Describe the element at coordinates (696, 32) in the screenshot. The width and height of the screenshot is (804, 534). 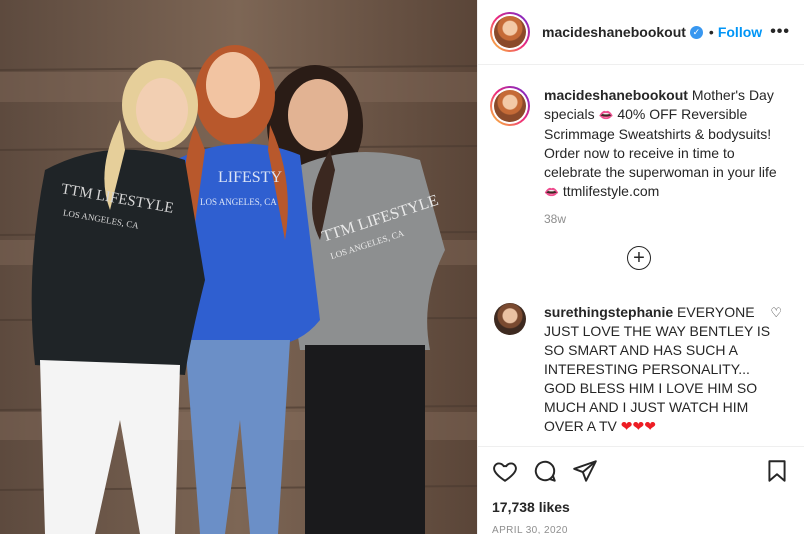
I see `verified-badge-icon: ✓` at that location.